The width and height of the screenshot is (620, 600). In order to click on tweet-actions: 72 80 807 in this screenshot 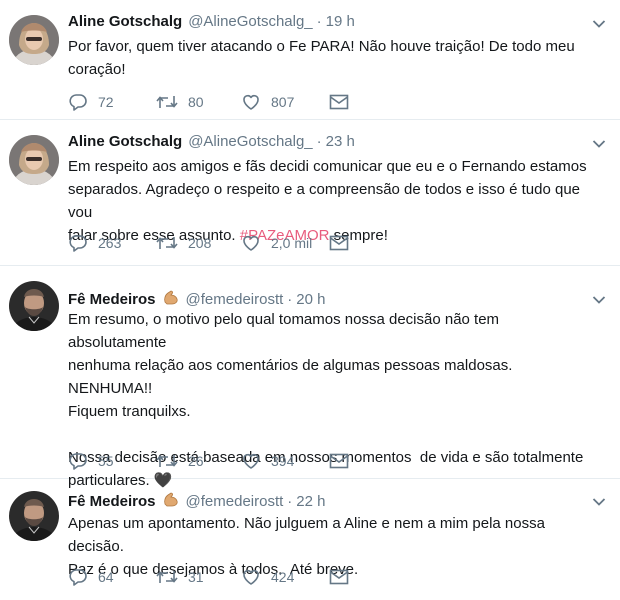, I will do `click(208, 102)`.